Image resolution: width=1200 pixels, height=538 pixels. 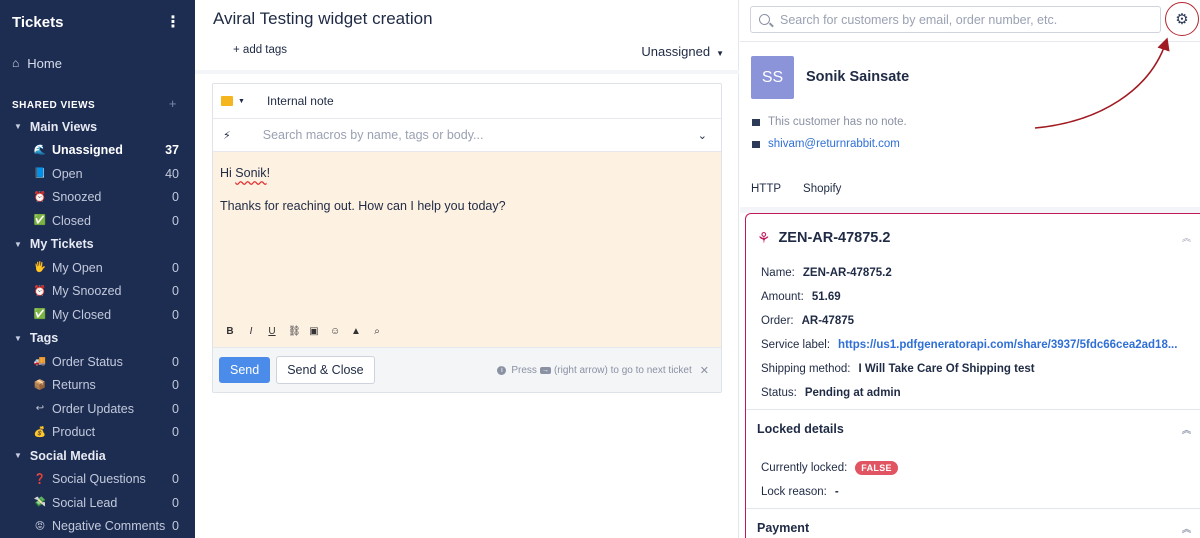 I want to click on currently-locked-row: Currently locked: FALSE, so click(x=973, y=468).